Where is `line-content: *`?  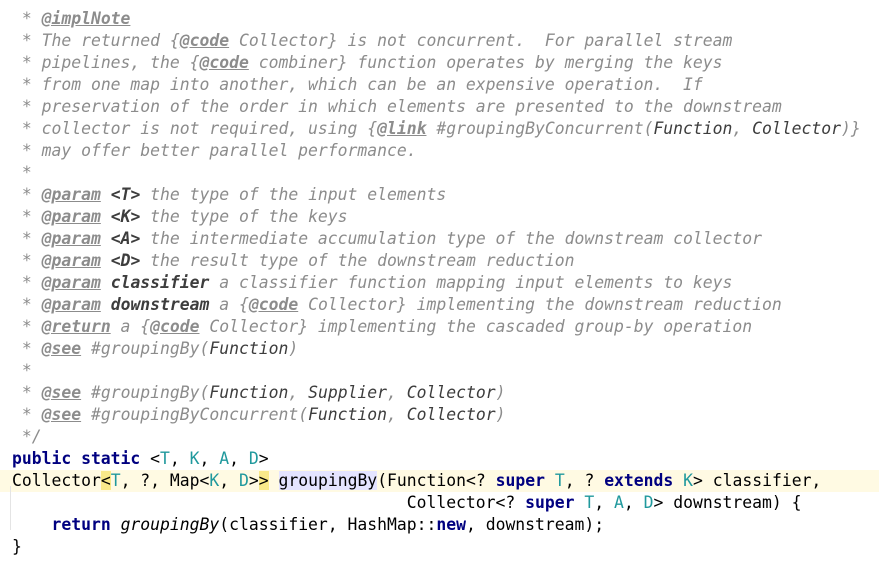
line-content: * is located at coordinates (22, 371).